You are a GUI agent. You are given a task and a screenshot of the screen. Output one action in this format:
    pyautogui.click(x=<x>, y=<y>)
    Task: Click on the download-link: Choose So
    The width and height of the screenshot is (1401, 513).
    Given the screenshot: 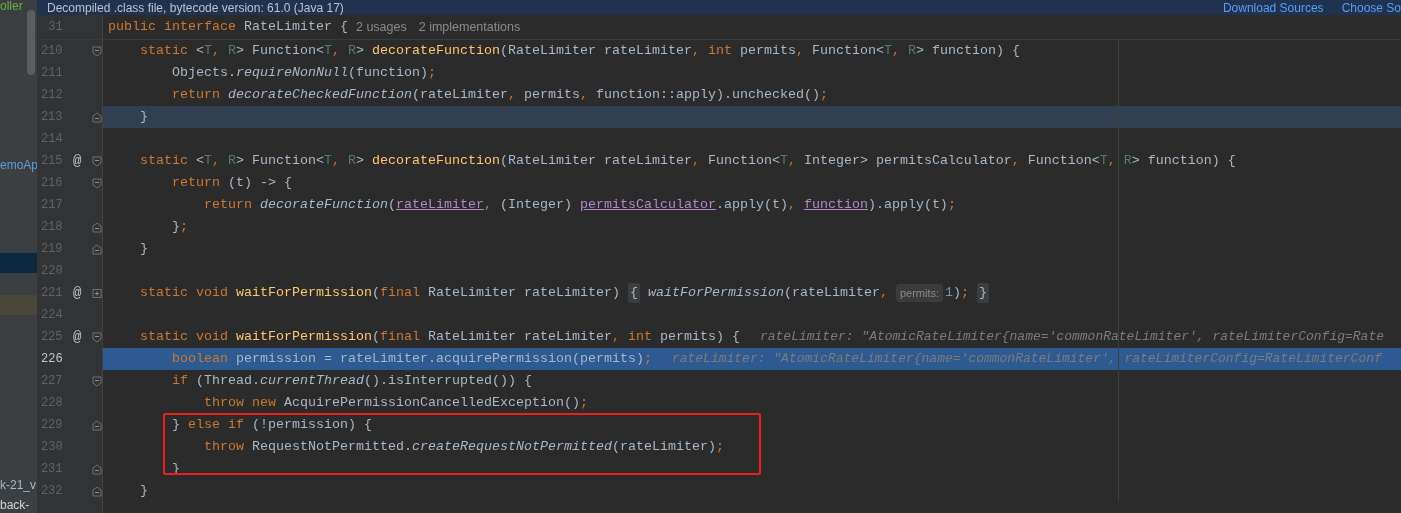 What is the action you would take?
    pyautogui.click(x=1371, y=7)
    